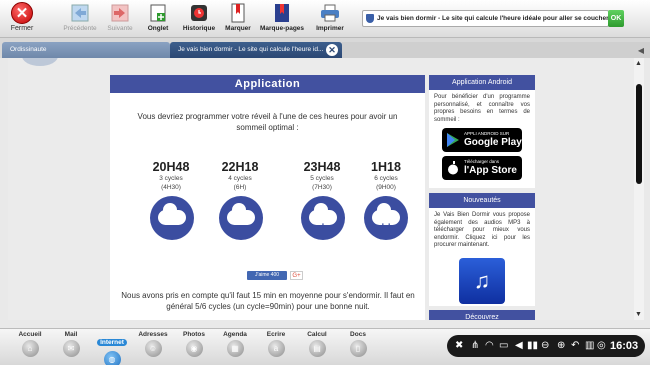  I want to click on discover-panel: Découvrez, so click(482, 315).